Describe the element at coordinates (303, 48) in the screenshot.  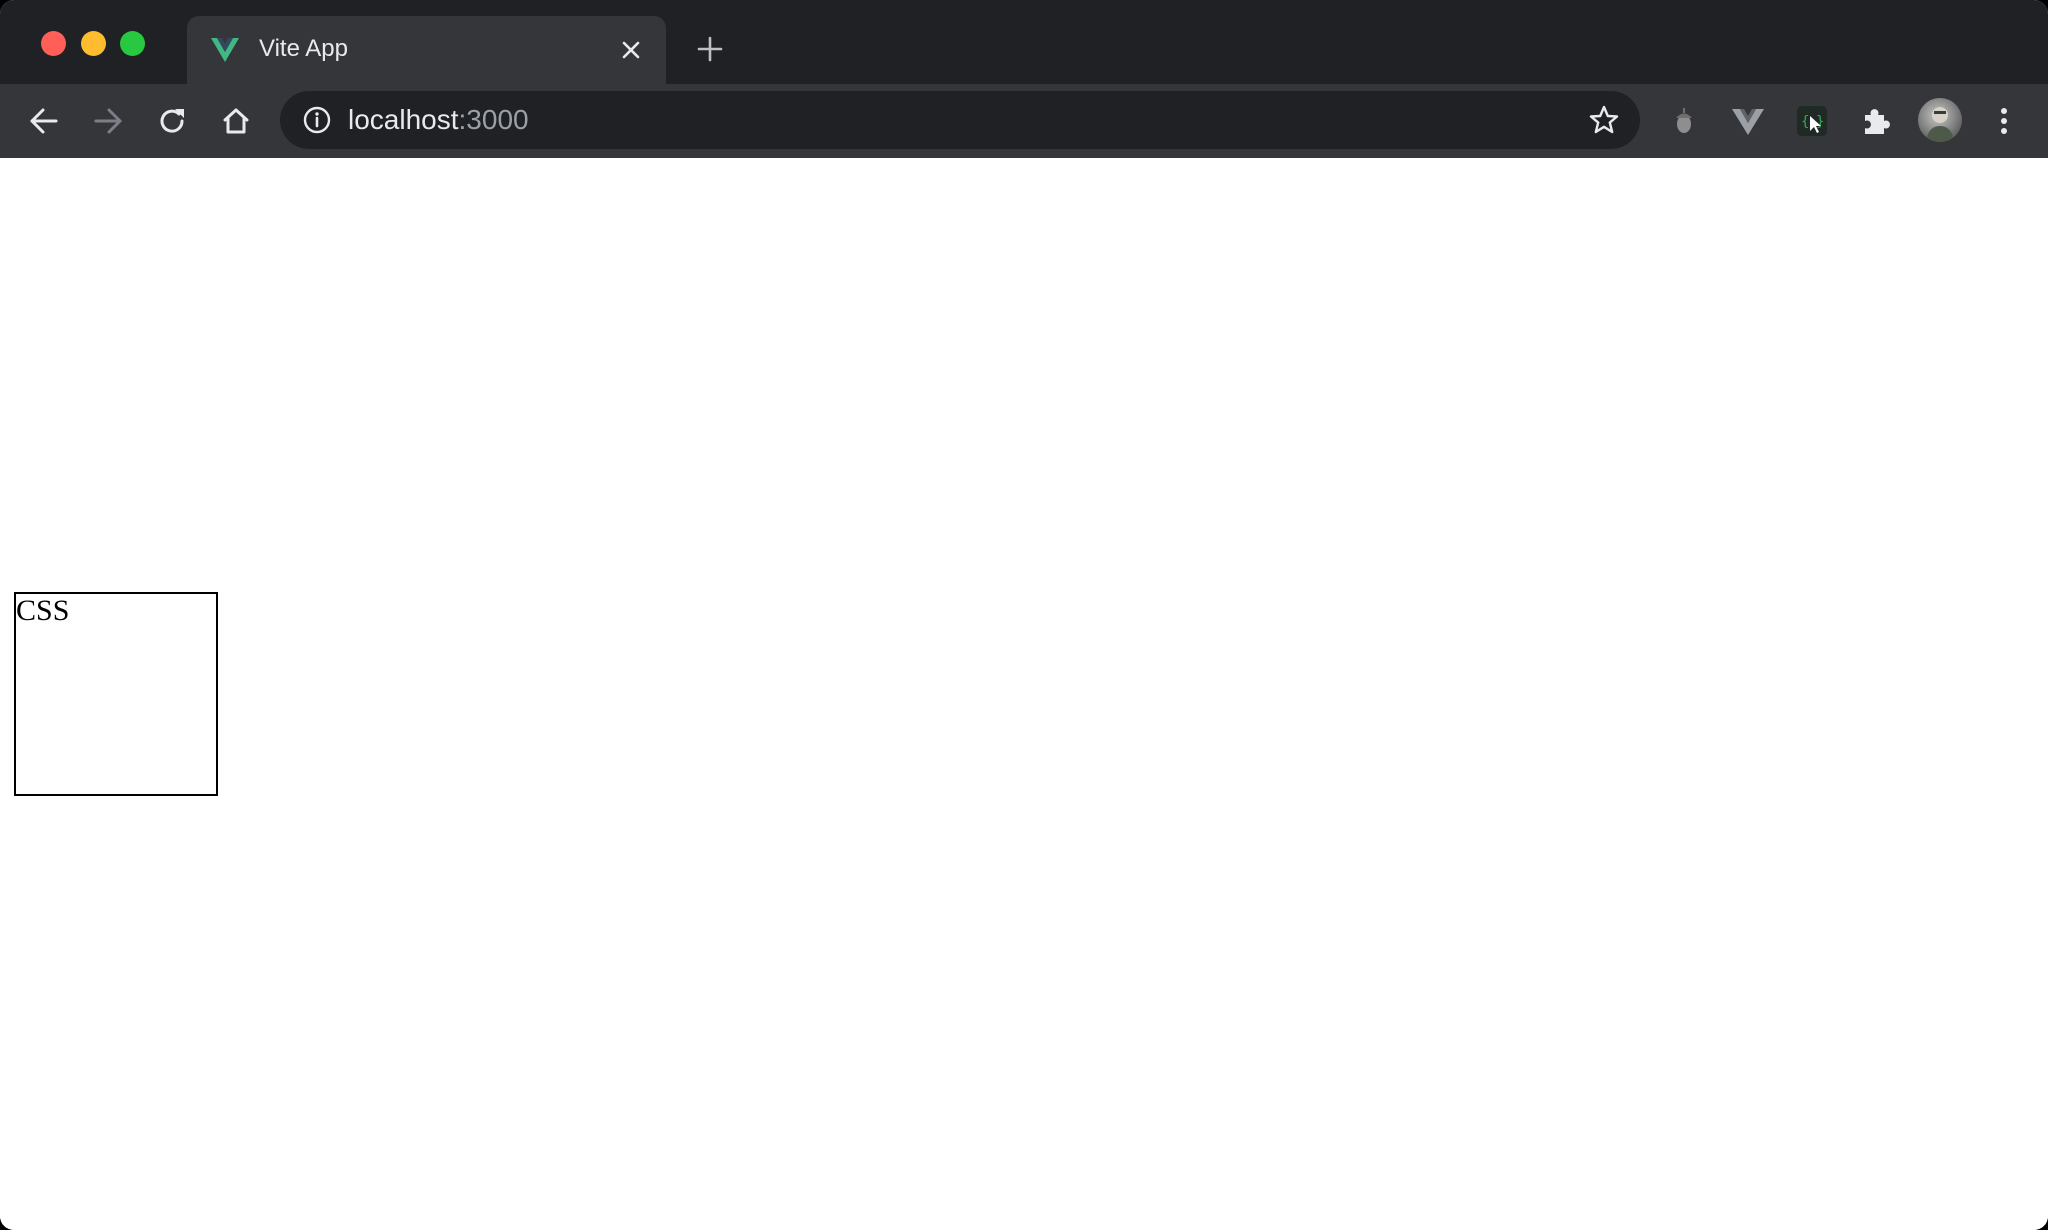
I see `tab-title: Vite App` at that location.